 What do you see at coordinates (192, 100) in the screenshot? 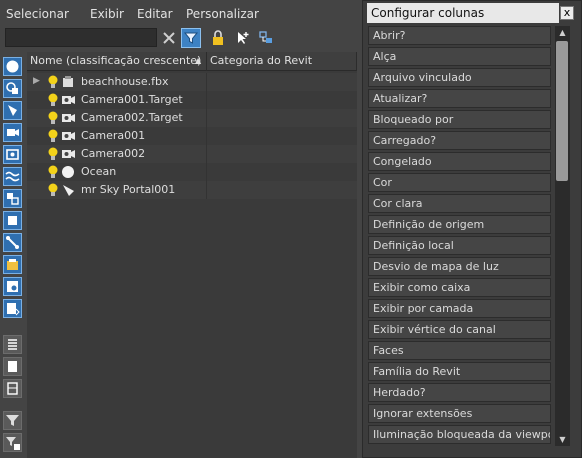
I see `list-item: Camera001.Target` at bounding box center [192, 100].